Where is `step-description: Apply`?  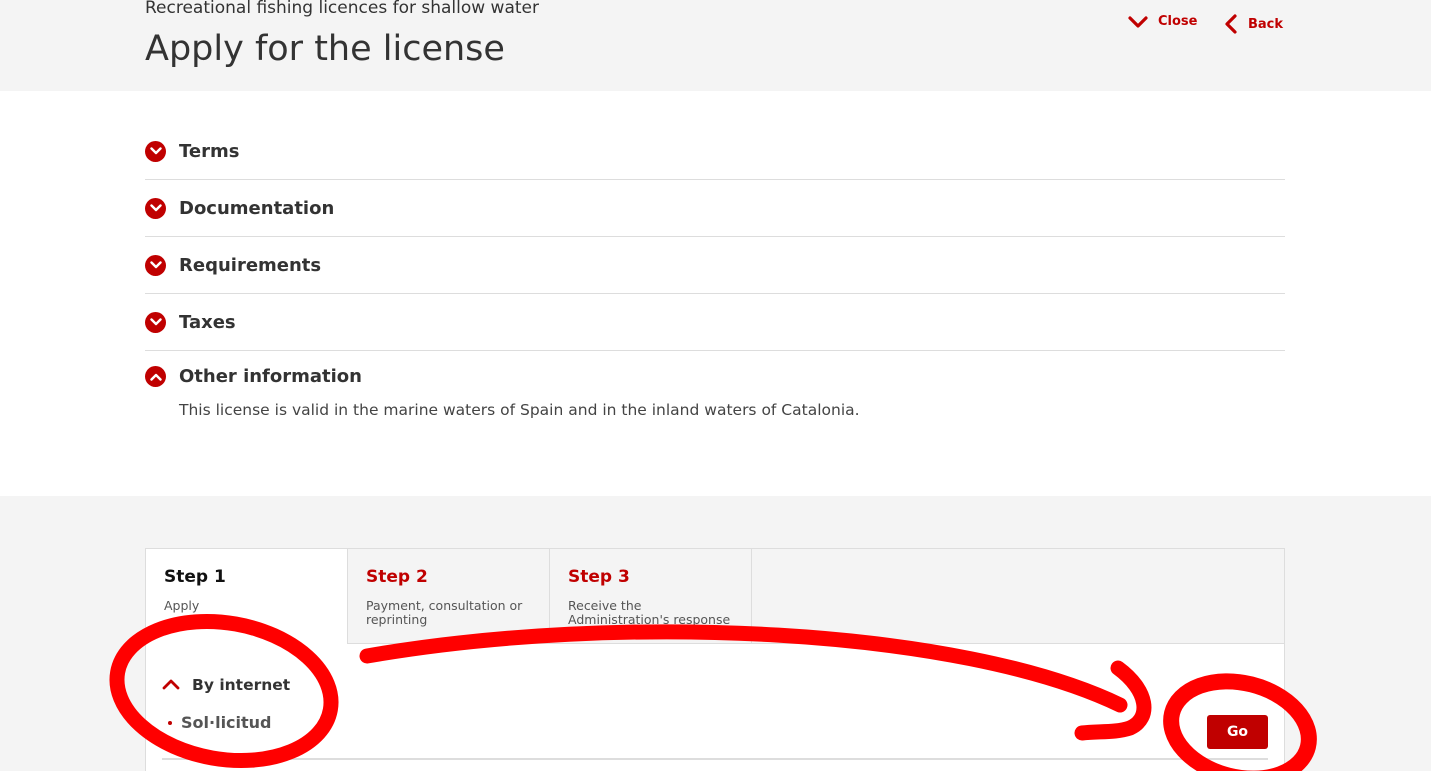 step-description: Apply is located at coordinates (182, 605).